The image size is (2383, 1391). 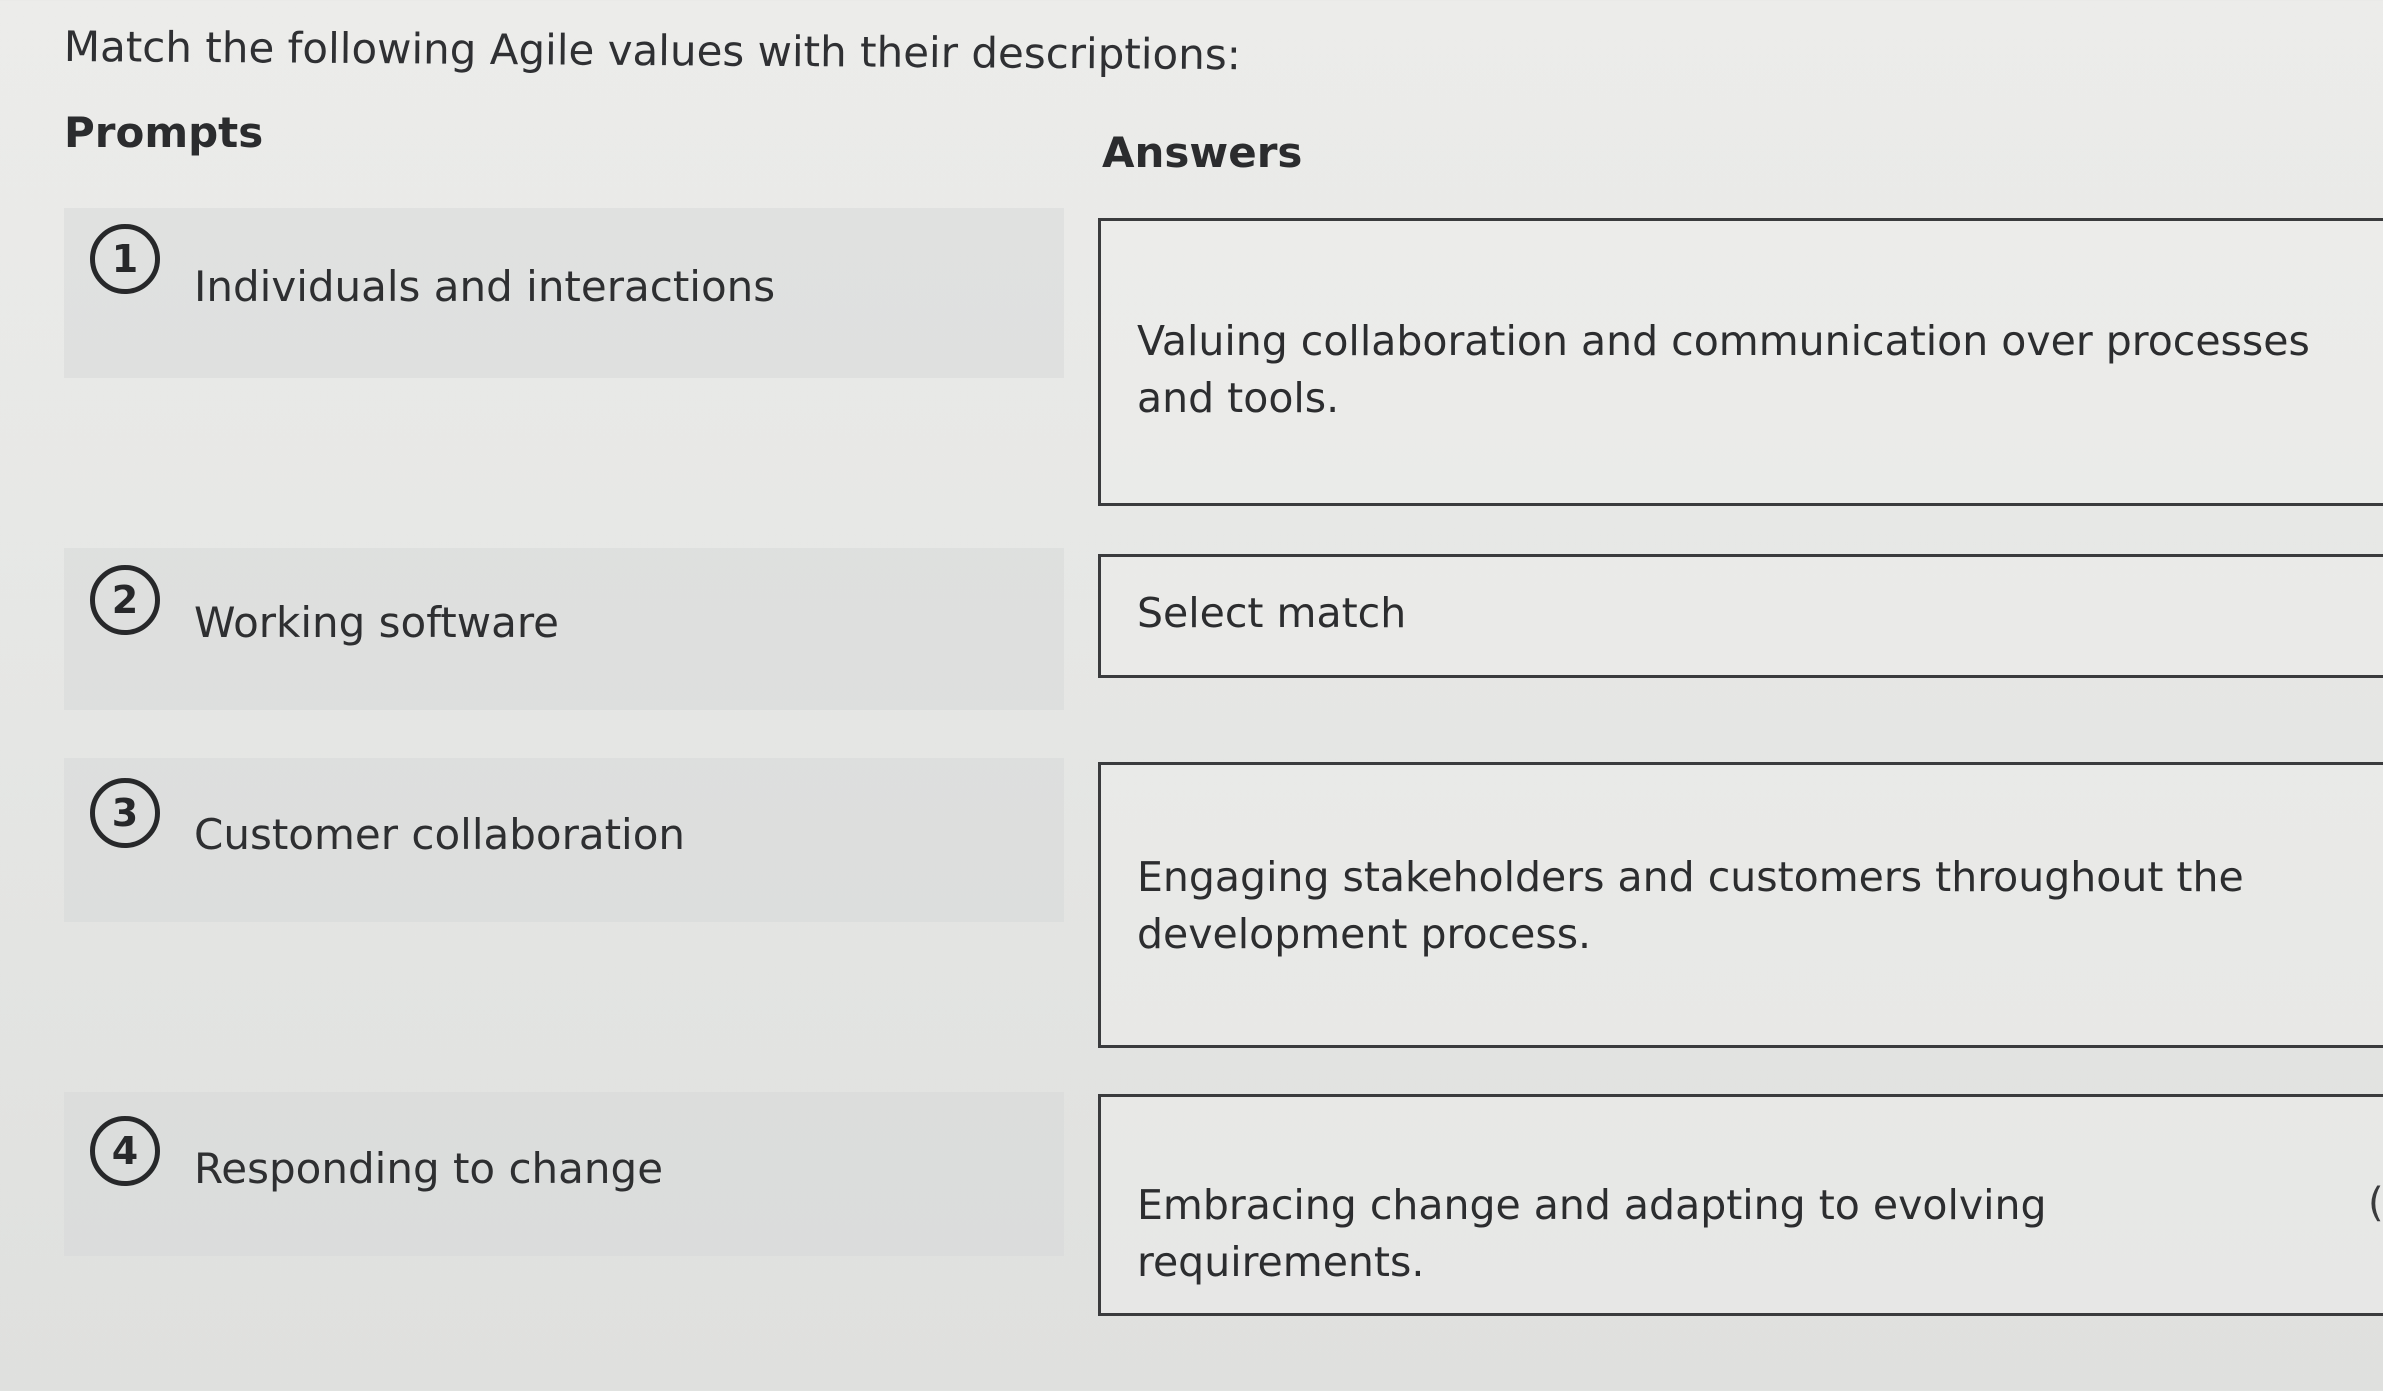 What do you see at coordinates (377, 622) in the screenshot?
I see `prompt-label: Working software` at bounding box center [377, 622].